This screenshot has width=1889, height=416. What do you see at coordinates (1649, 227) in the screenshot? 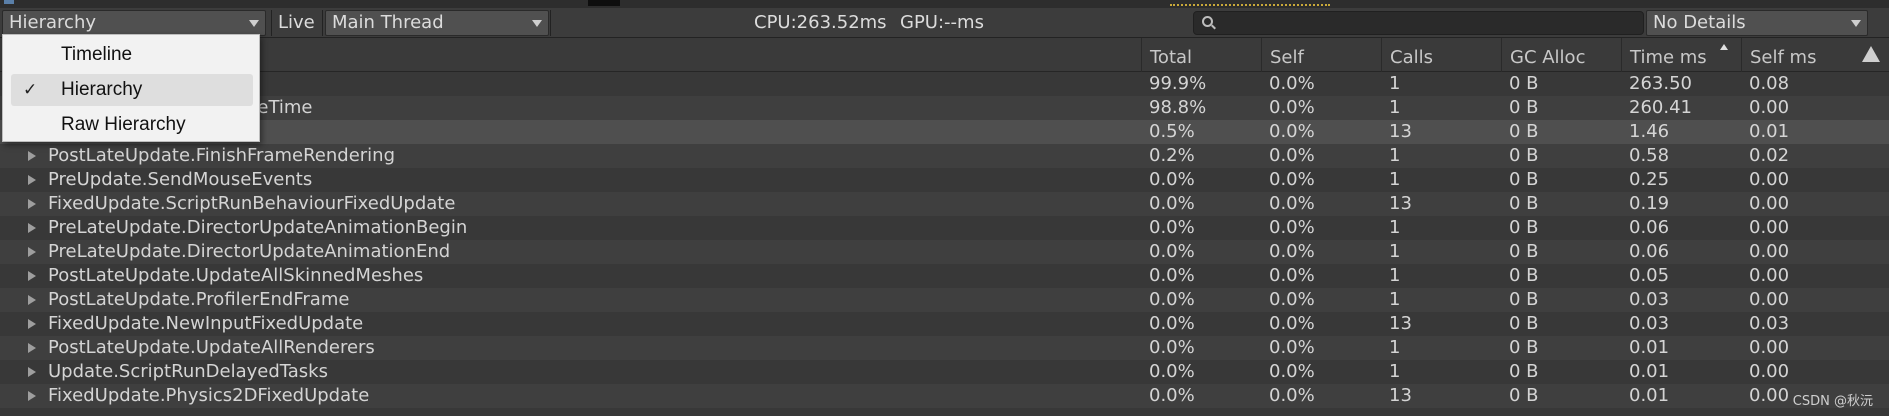
I see `cell-time: 0.06` at bounding box center [1649, 227].